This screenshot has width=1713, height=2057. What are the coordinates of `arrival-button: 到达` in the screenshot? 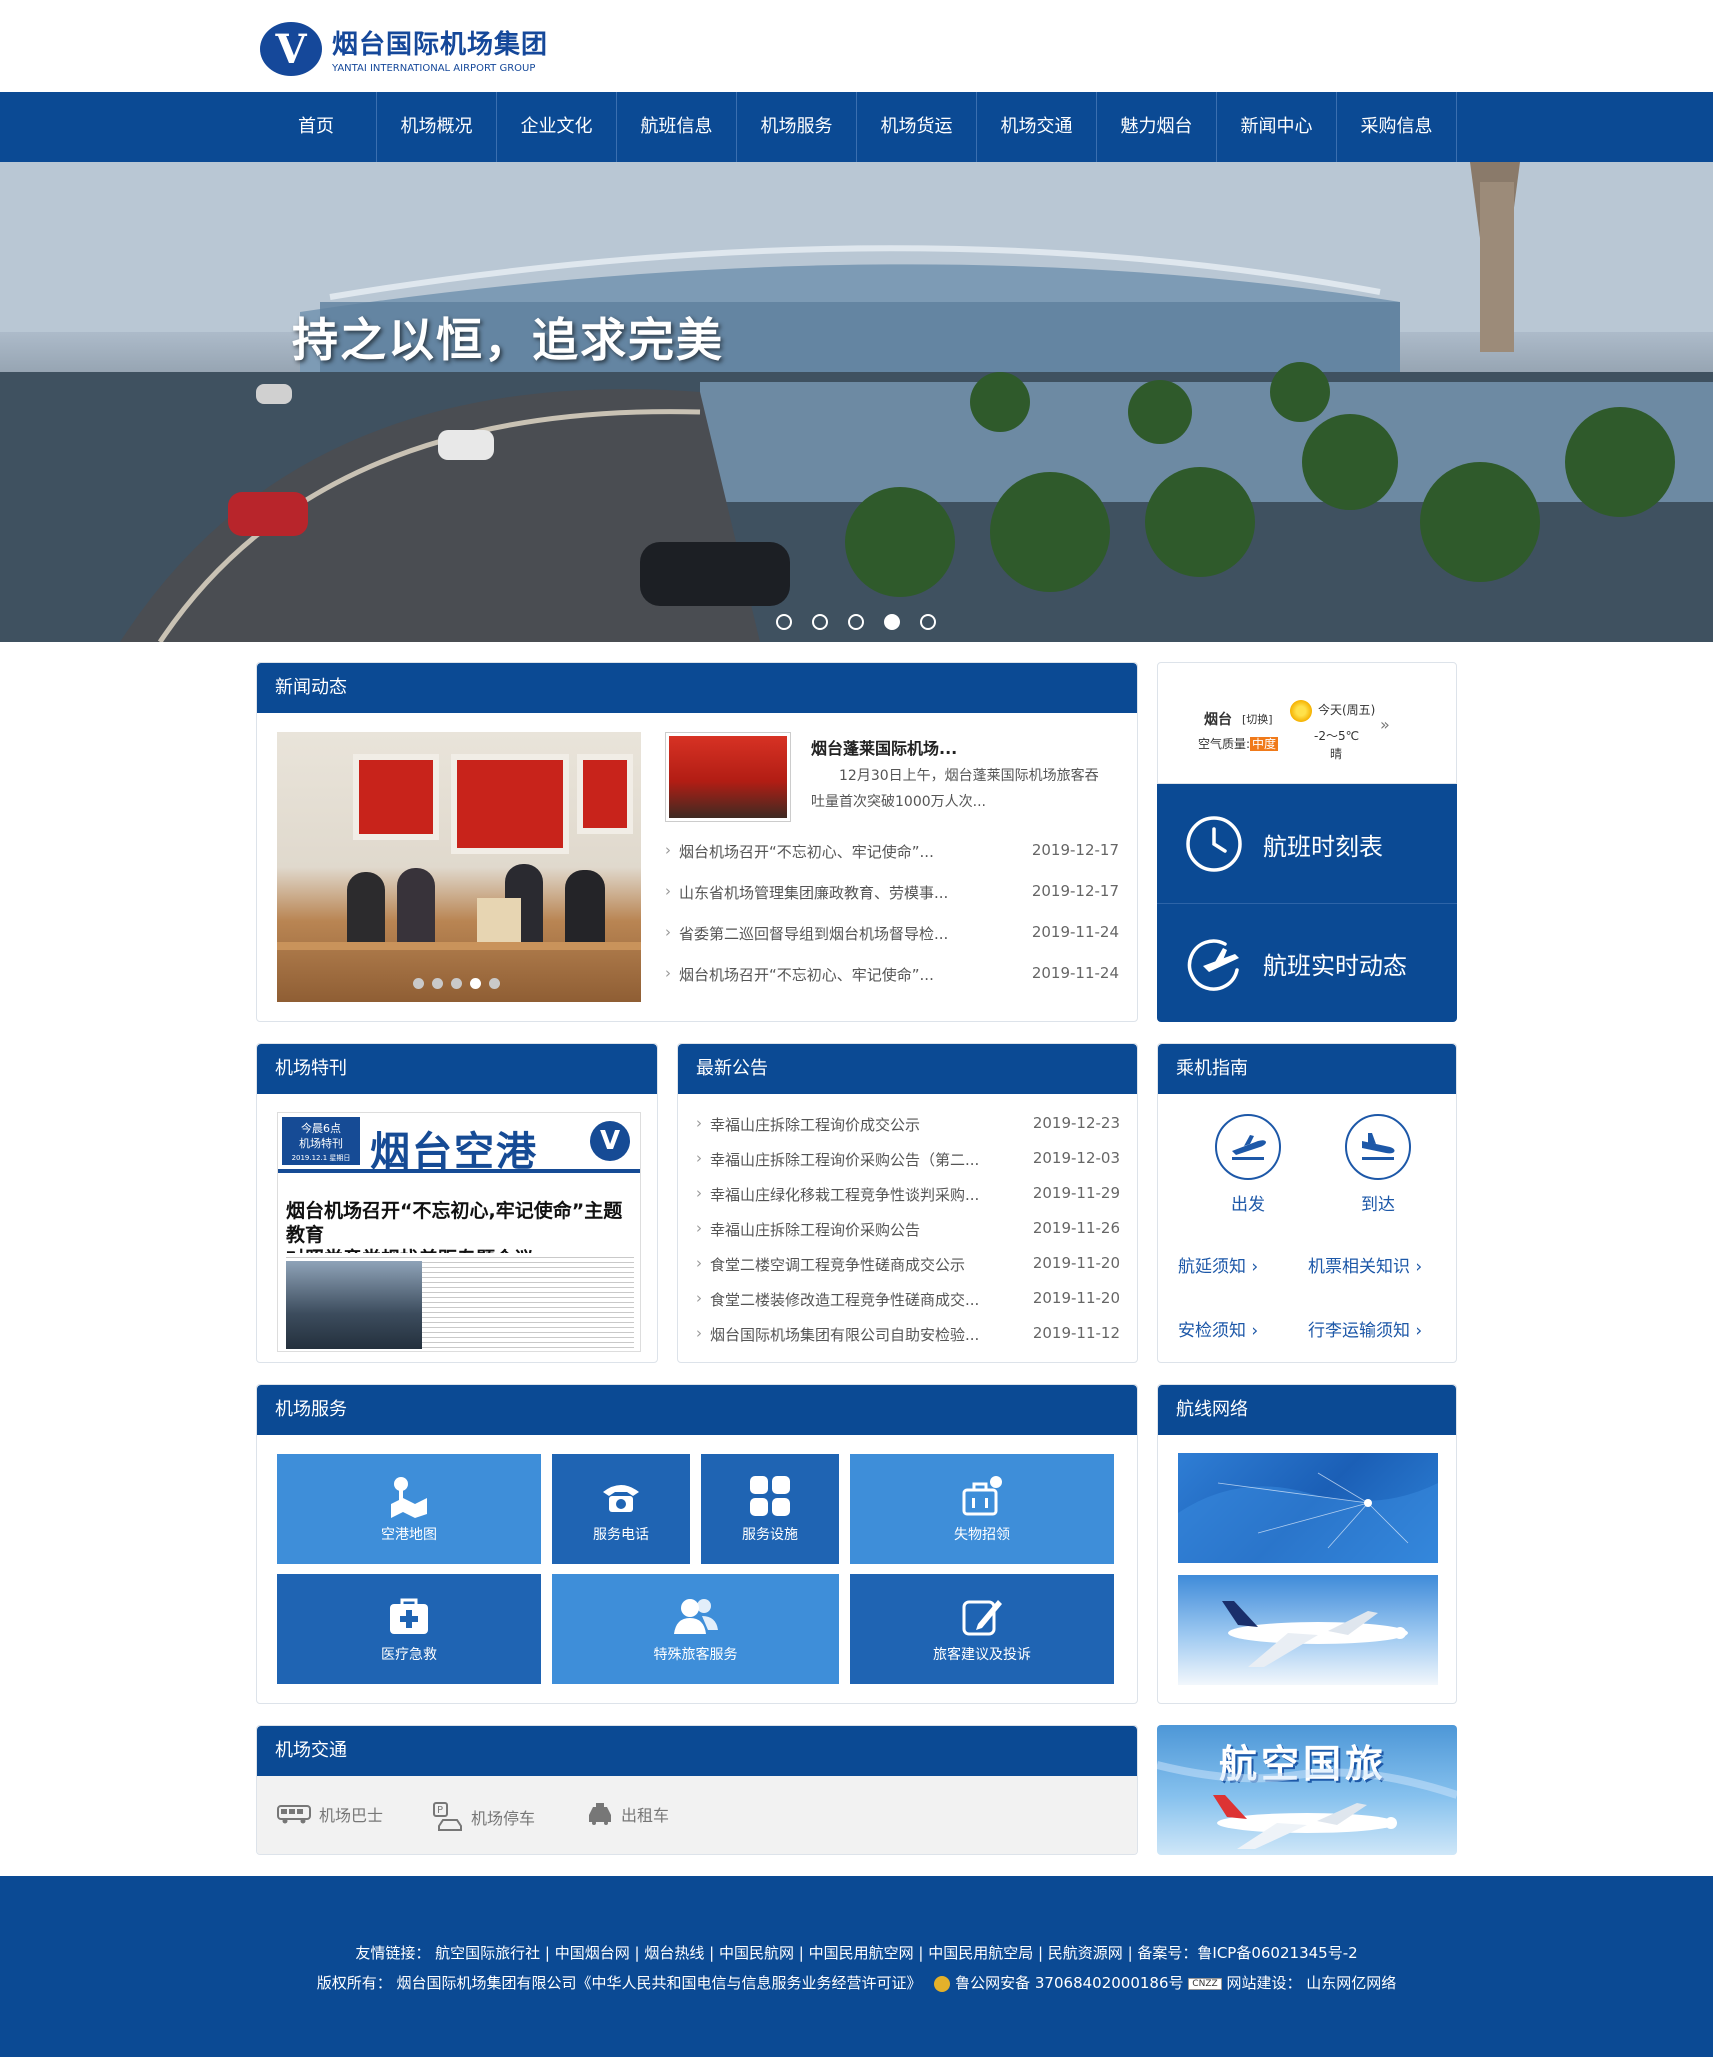 It's located at (1378, 1164).